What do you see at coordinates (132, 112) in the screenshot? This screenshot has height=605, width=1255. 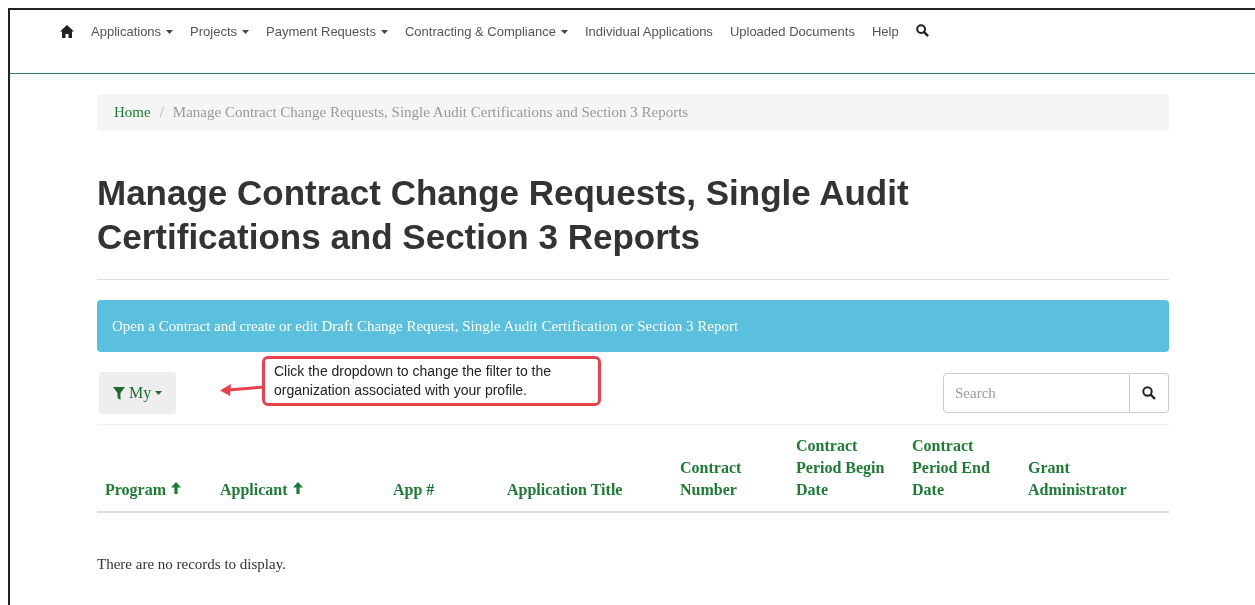 I see `breadcrumb-link: Home` at bounding box center [132, 112].